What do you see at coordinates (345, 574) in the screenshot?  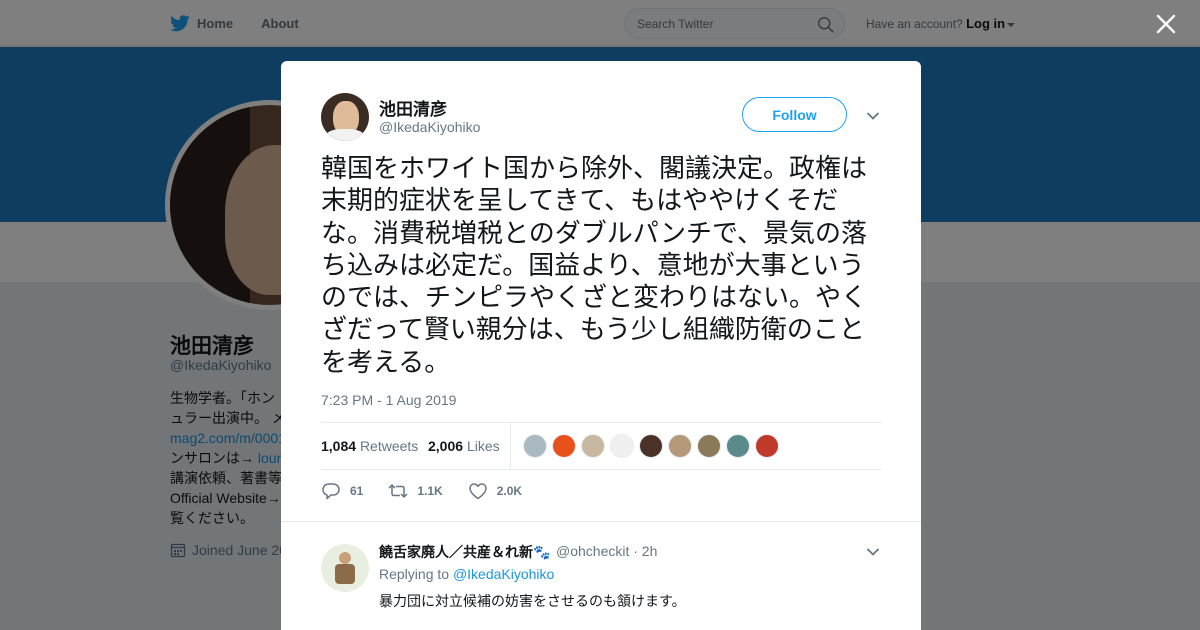 I see `reply-avatar-body` at bounding box center [345, 574].